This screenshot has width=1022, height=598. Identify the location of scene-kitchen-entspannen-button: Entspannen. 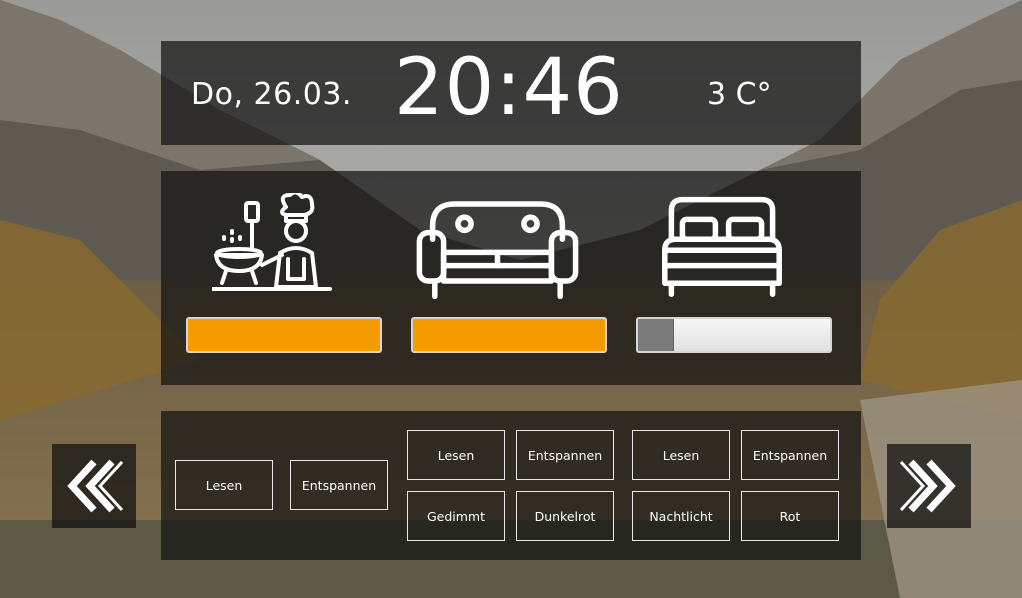
(339, 485).